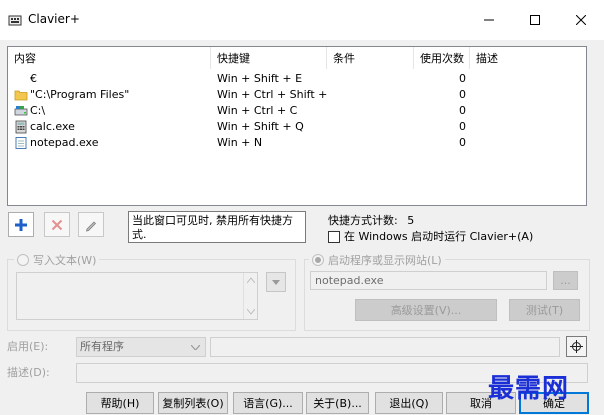 This screenshot has width=604, height=415. I want to click on shortcut-count-label: 快捷方式计数: 5, so click(371, 221).